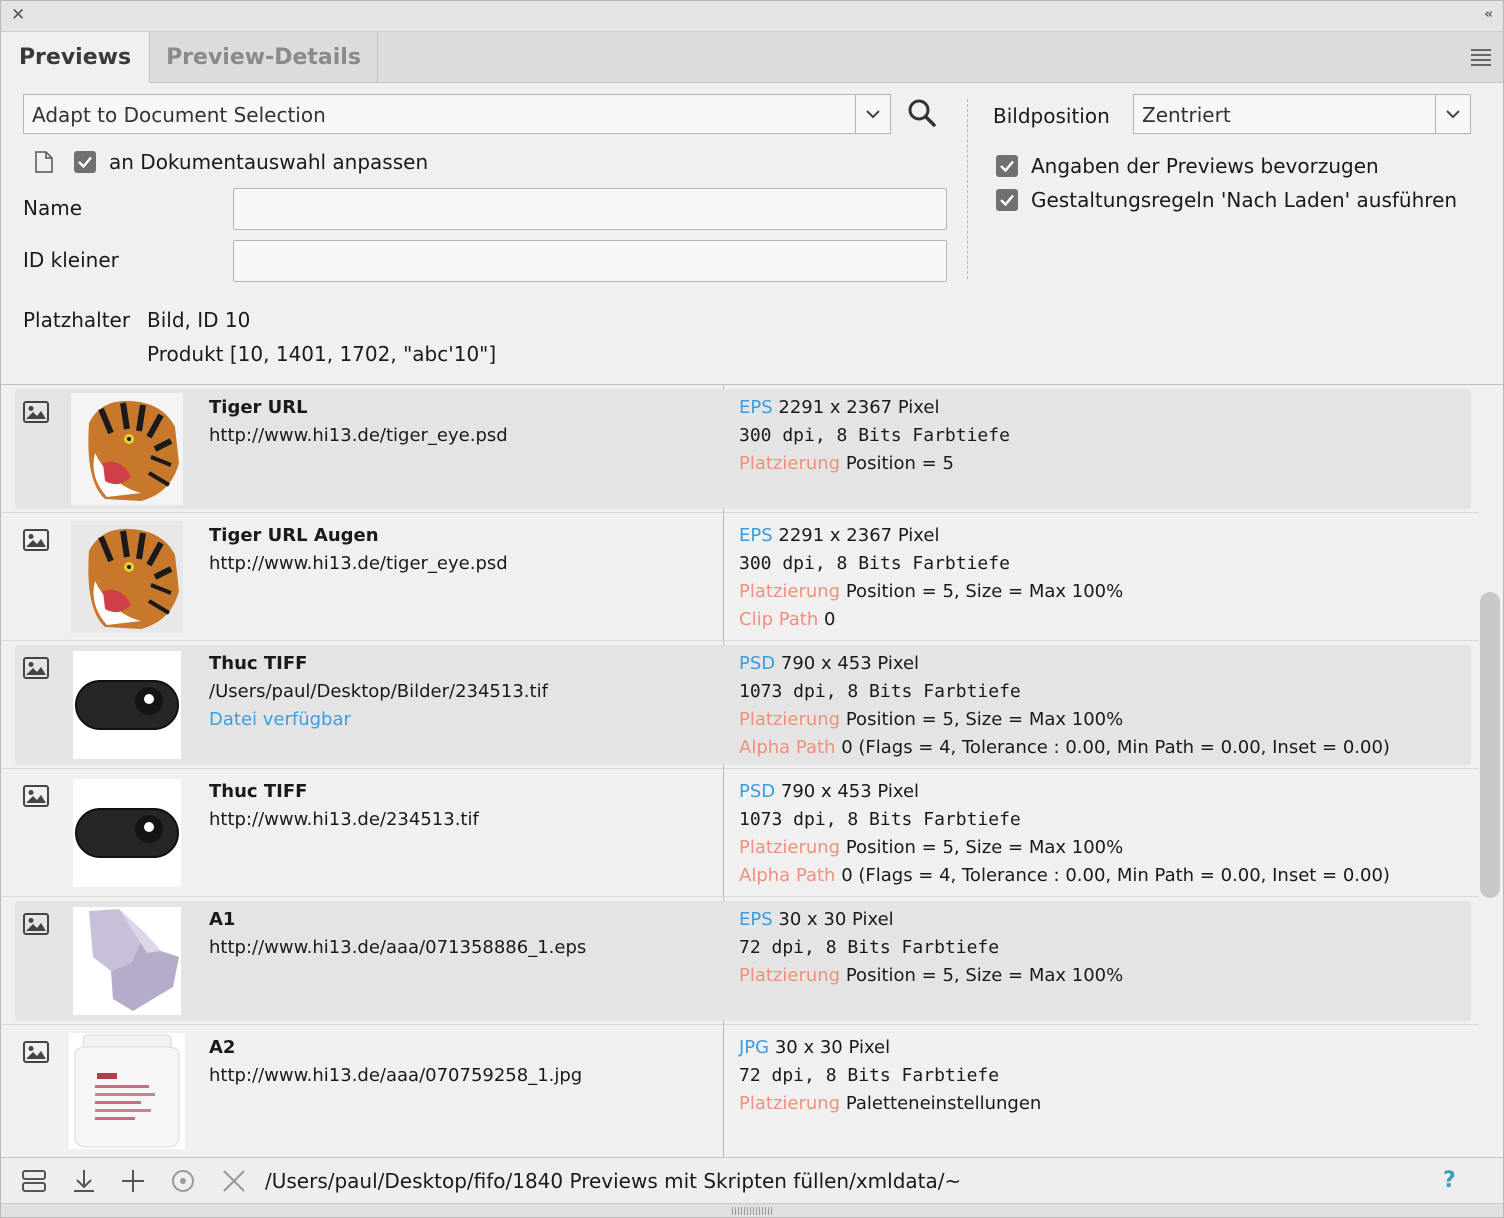  What do you see at coordinates (590, 261) in the screenshot?
I see `id-input` at bounding box center [590, 261].